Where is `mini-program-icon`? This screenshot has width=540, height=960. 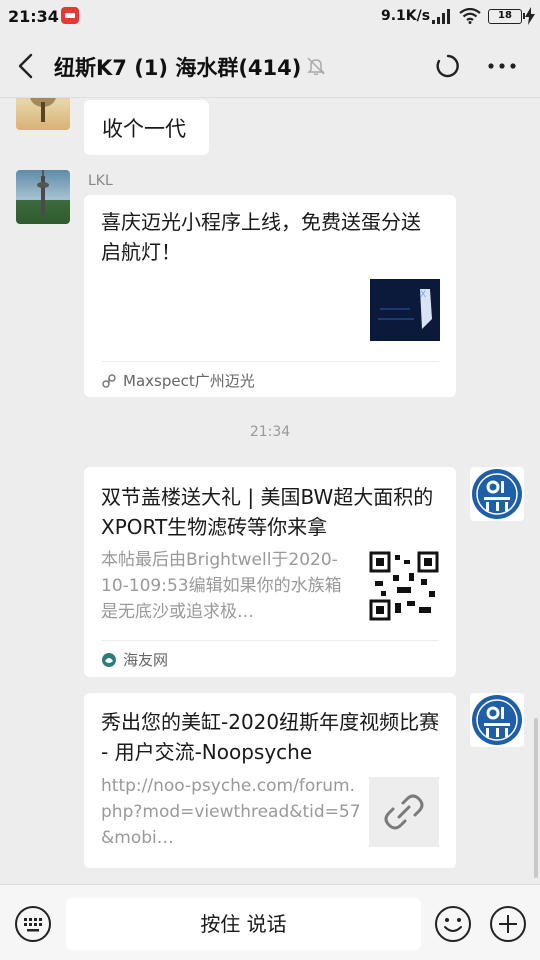 mini-program-icon is located at coordinates (109, 380).